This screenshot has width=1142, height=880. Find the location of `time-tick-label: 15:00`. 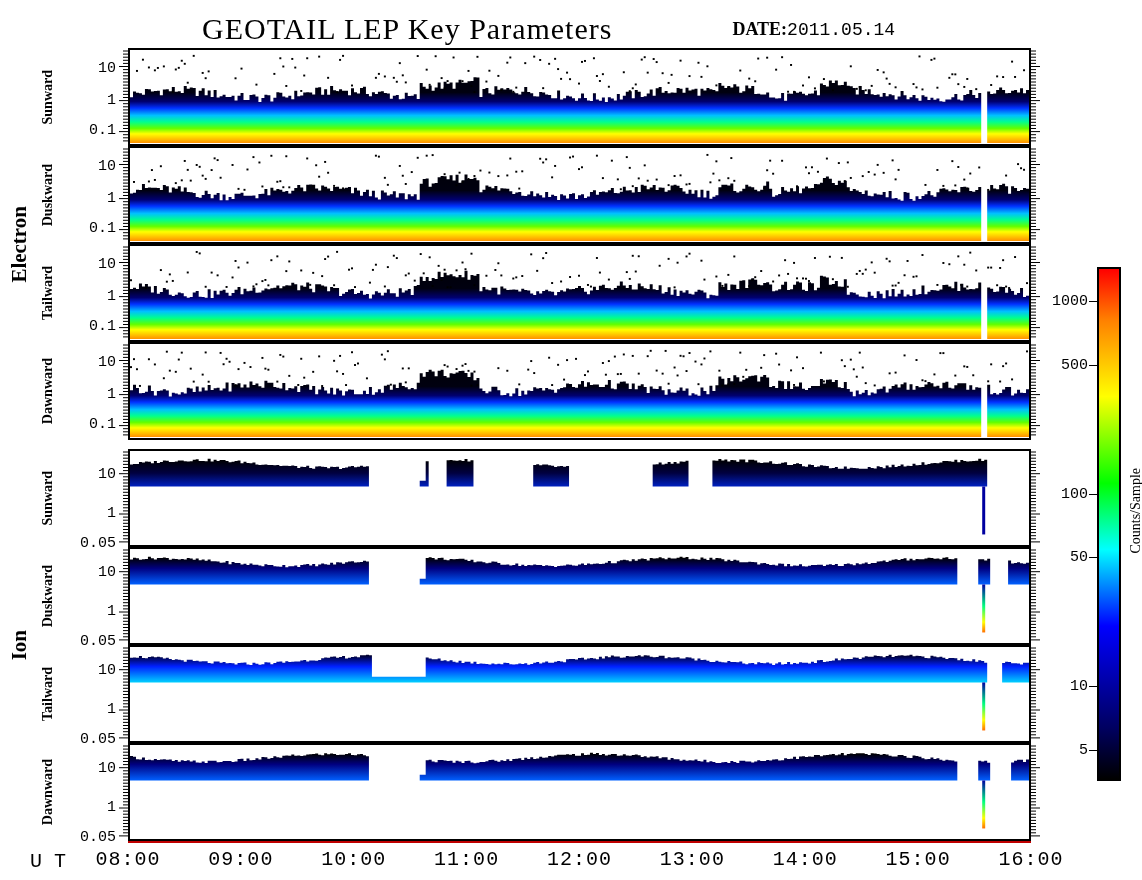

time-tick-label: 15:00 is located at coordinates (918, 859).